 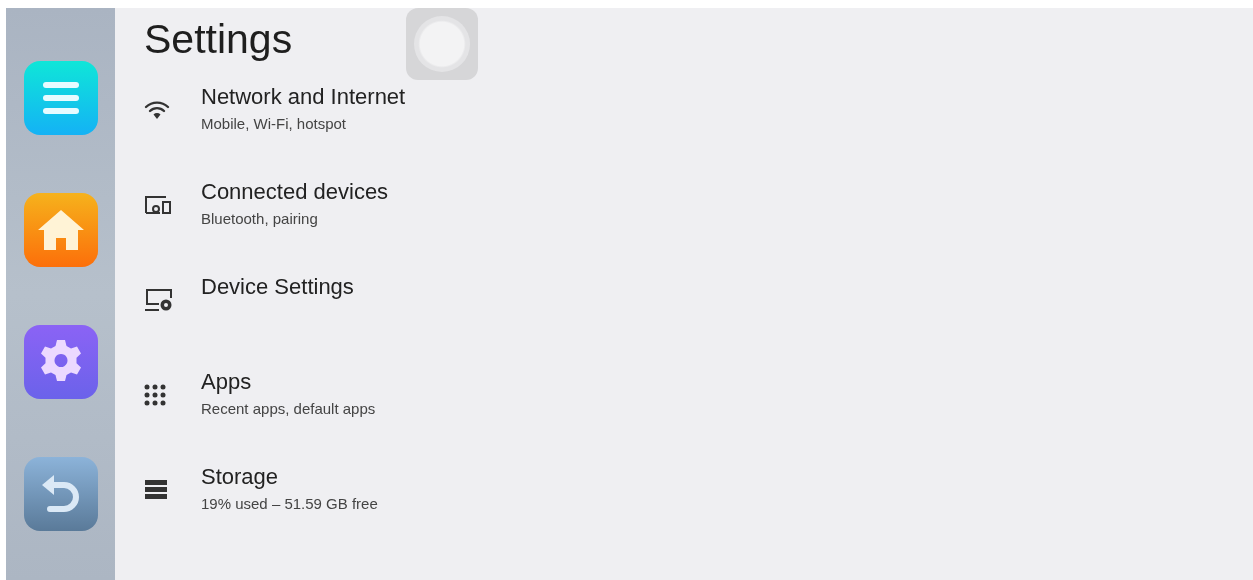 I want to click on apps-grid-icon, so click(x=155, y=395).